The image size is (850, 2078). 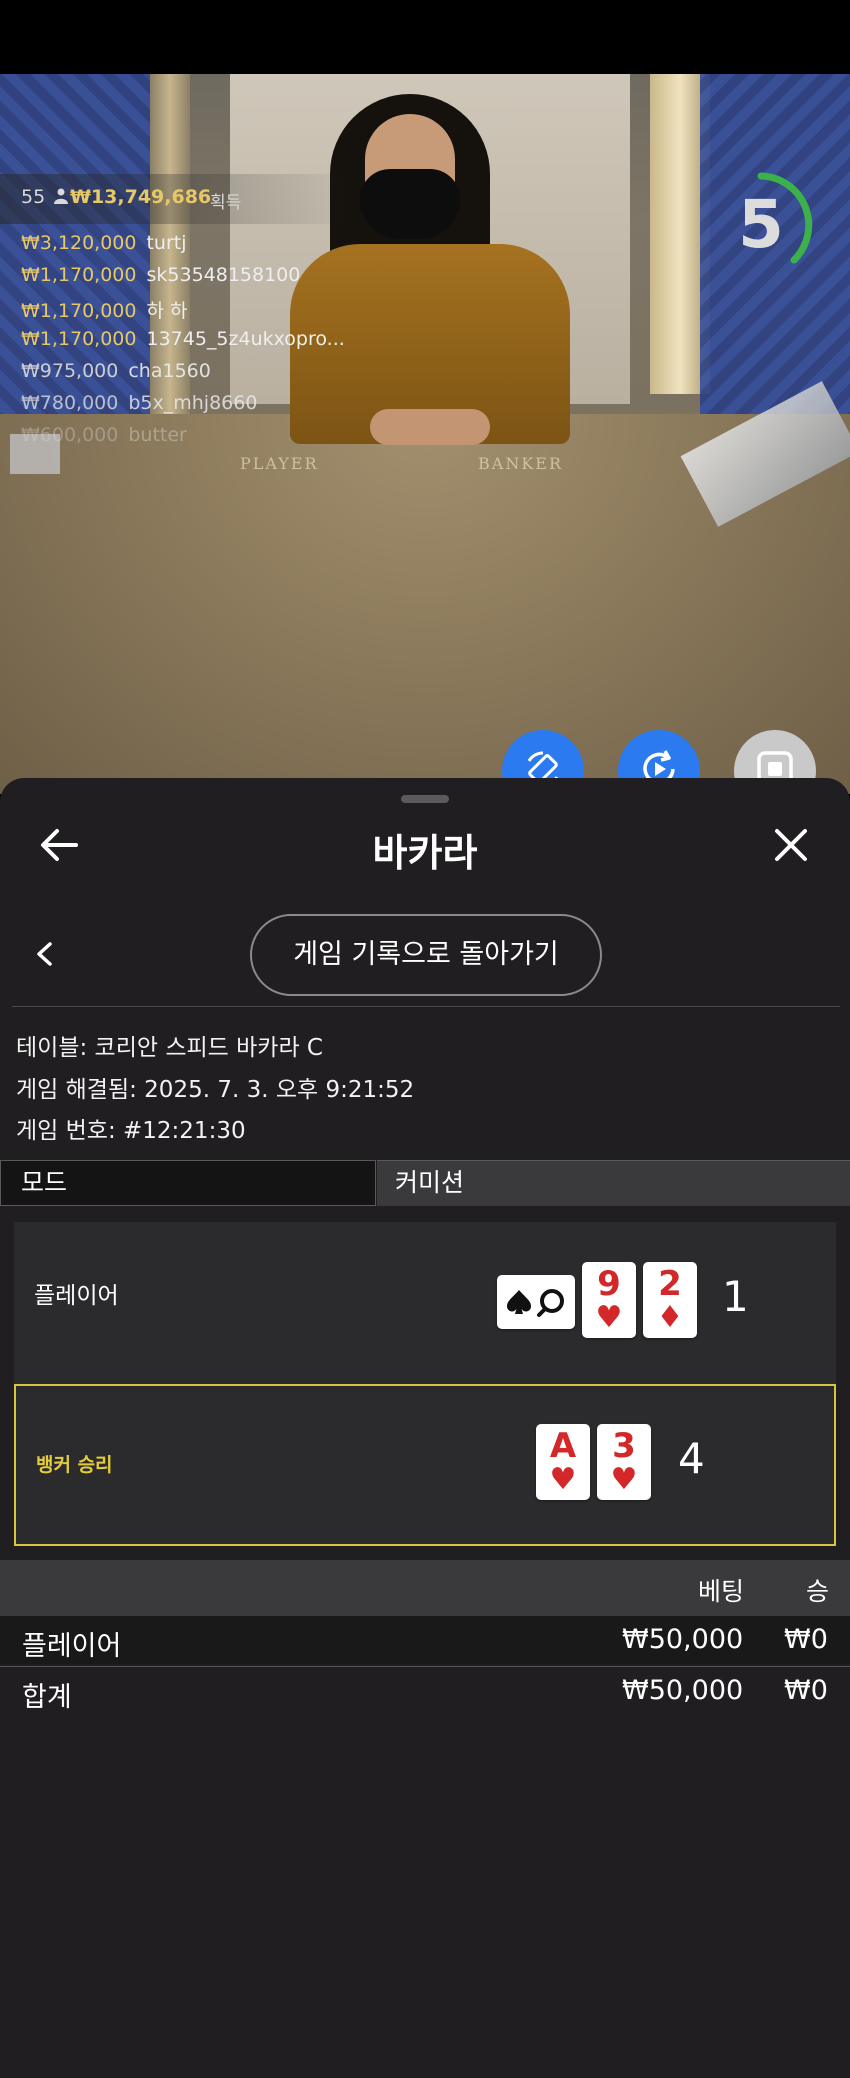 What do you see at coordinates (426, 1006) in the screenshot?
I see `divider` at bounding box center [426, 1006].